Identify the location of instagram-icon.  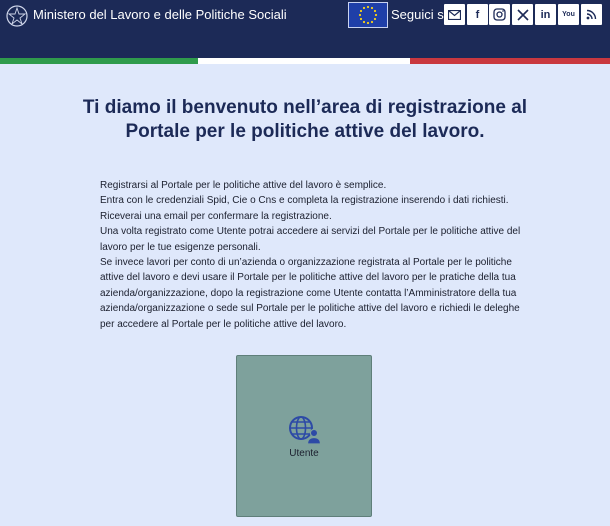
(499, 14).